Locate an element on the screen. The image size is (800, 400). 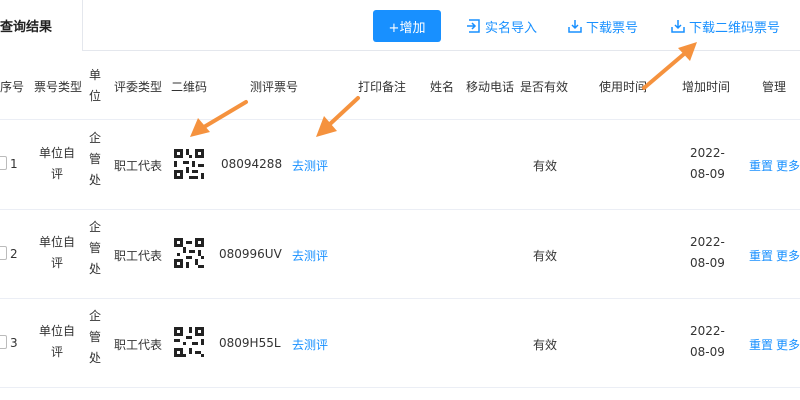
header-unit-line: 位 is located at coordinates (95, 96).